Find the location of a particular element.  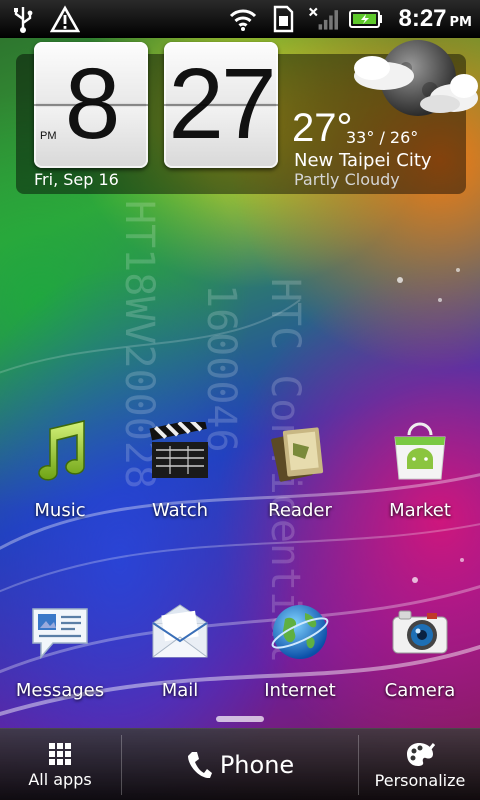

clock-hour-card: 8 PM is located at coordinates (91, 105).